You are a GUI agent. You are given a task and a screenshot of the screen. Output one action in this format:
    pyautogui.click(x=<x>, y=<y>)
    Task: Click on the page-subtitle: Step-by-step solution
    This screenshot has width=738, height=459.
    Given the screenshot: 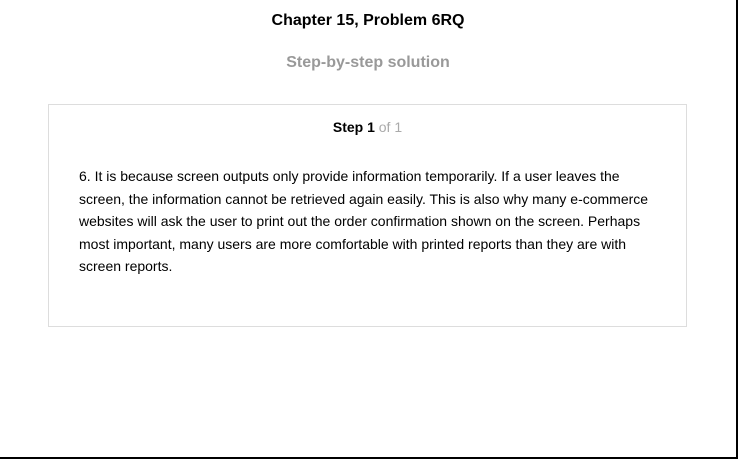 What is the action you would take?
    pyautogui.click(x=368, y=62)
    